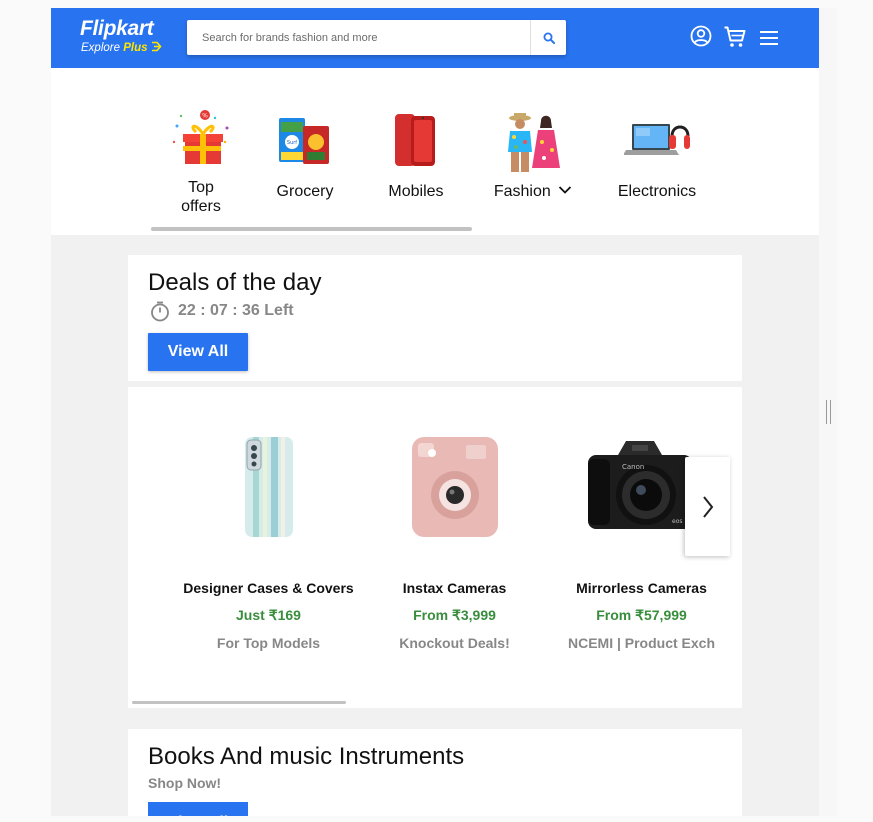 The image size is (873, 822). Describe the element at coordinates (454, 643) in the screenshot. I see `product-note: Knockout Deals!` at that location.